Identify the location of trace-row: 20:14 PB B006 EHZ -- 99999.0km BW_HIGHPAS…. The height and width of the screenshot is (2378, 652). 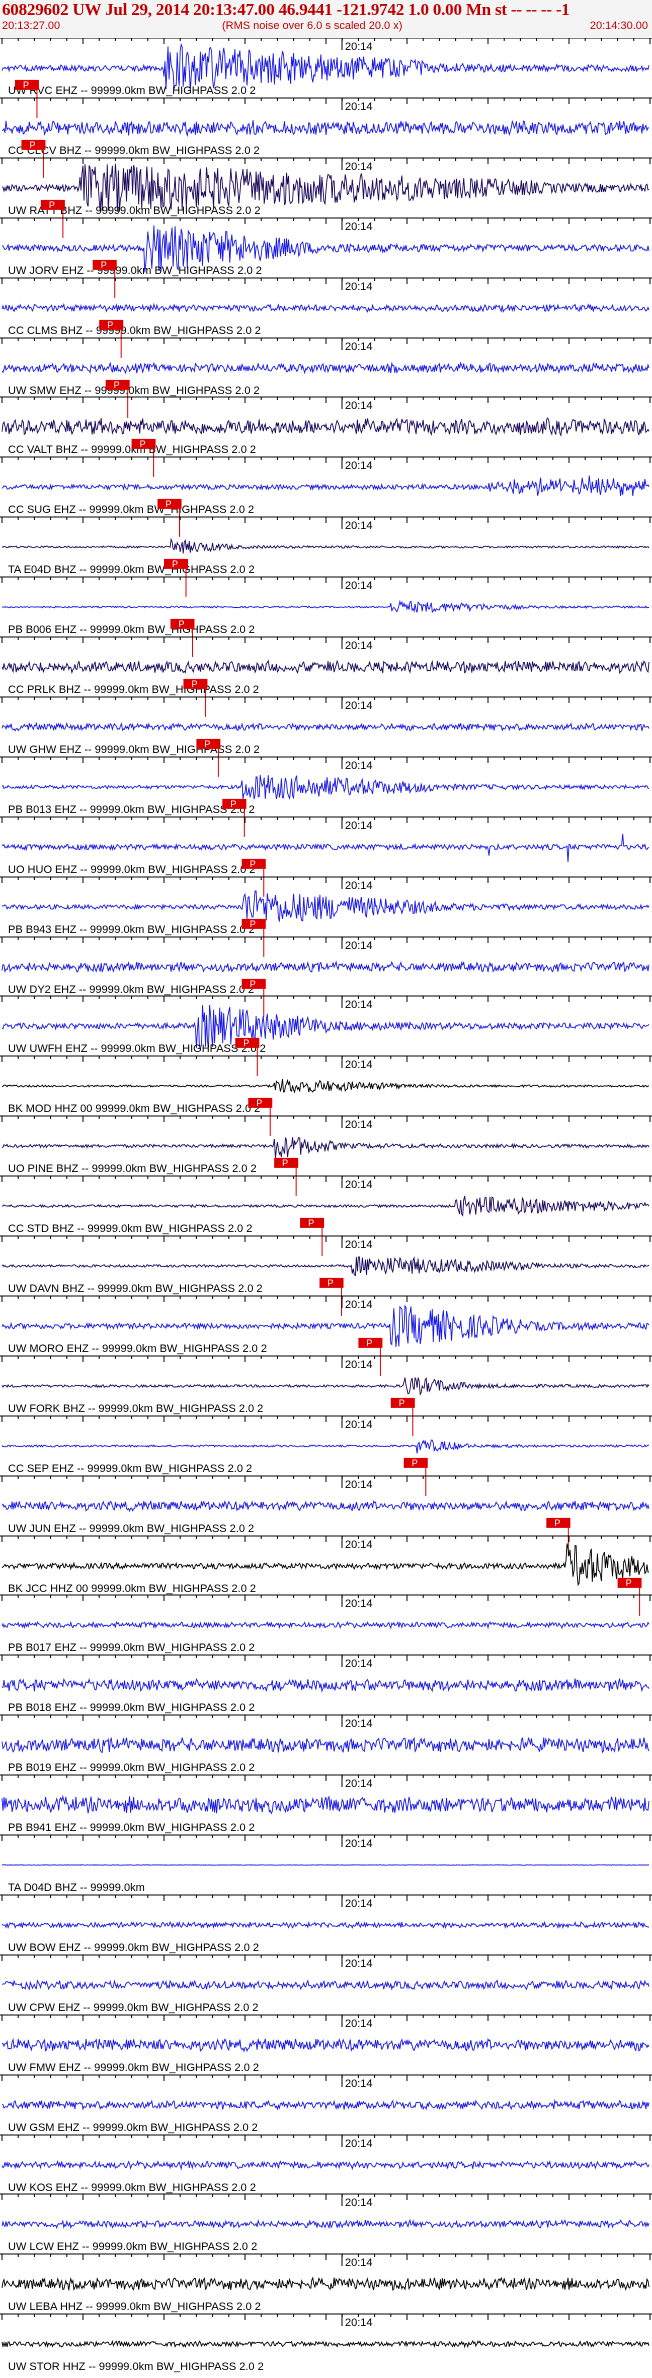
(326, 616).